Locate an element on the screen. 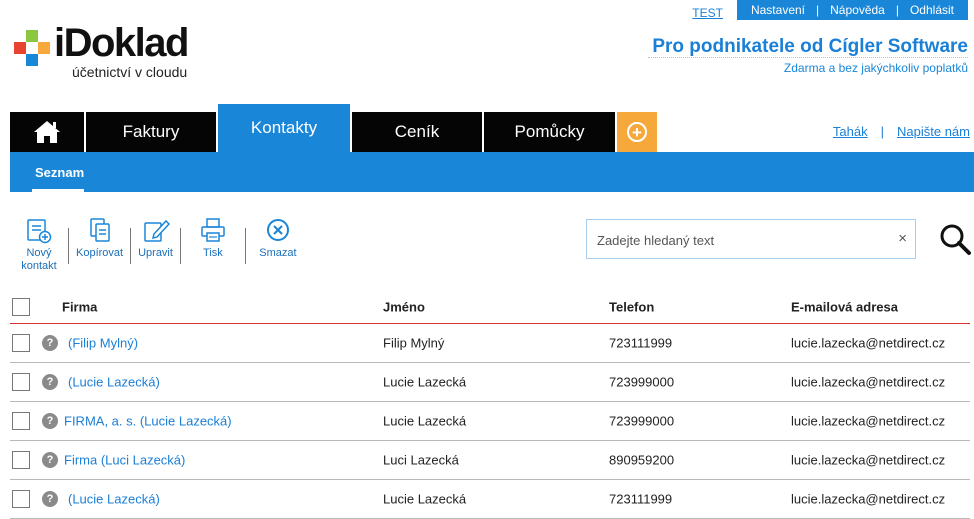  firma-link: Firma (Luci Lazecká) is located at coordinates (124, 460).